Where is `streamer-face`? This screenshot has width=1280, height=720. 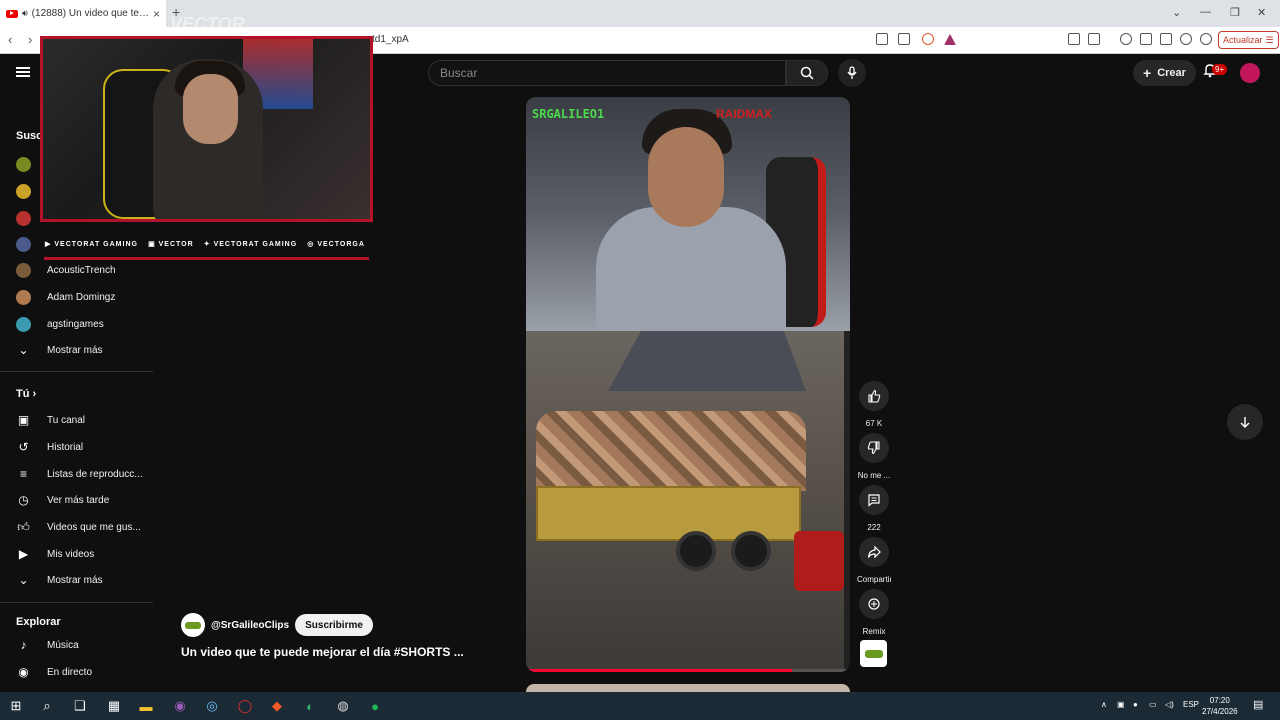 streamer-face is located at coordinates (210, 109).